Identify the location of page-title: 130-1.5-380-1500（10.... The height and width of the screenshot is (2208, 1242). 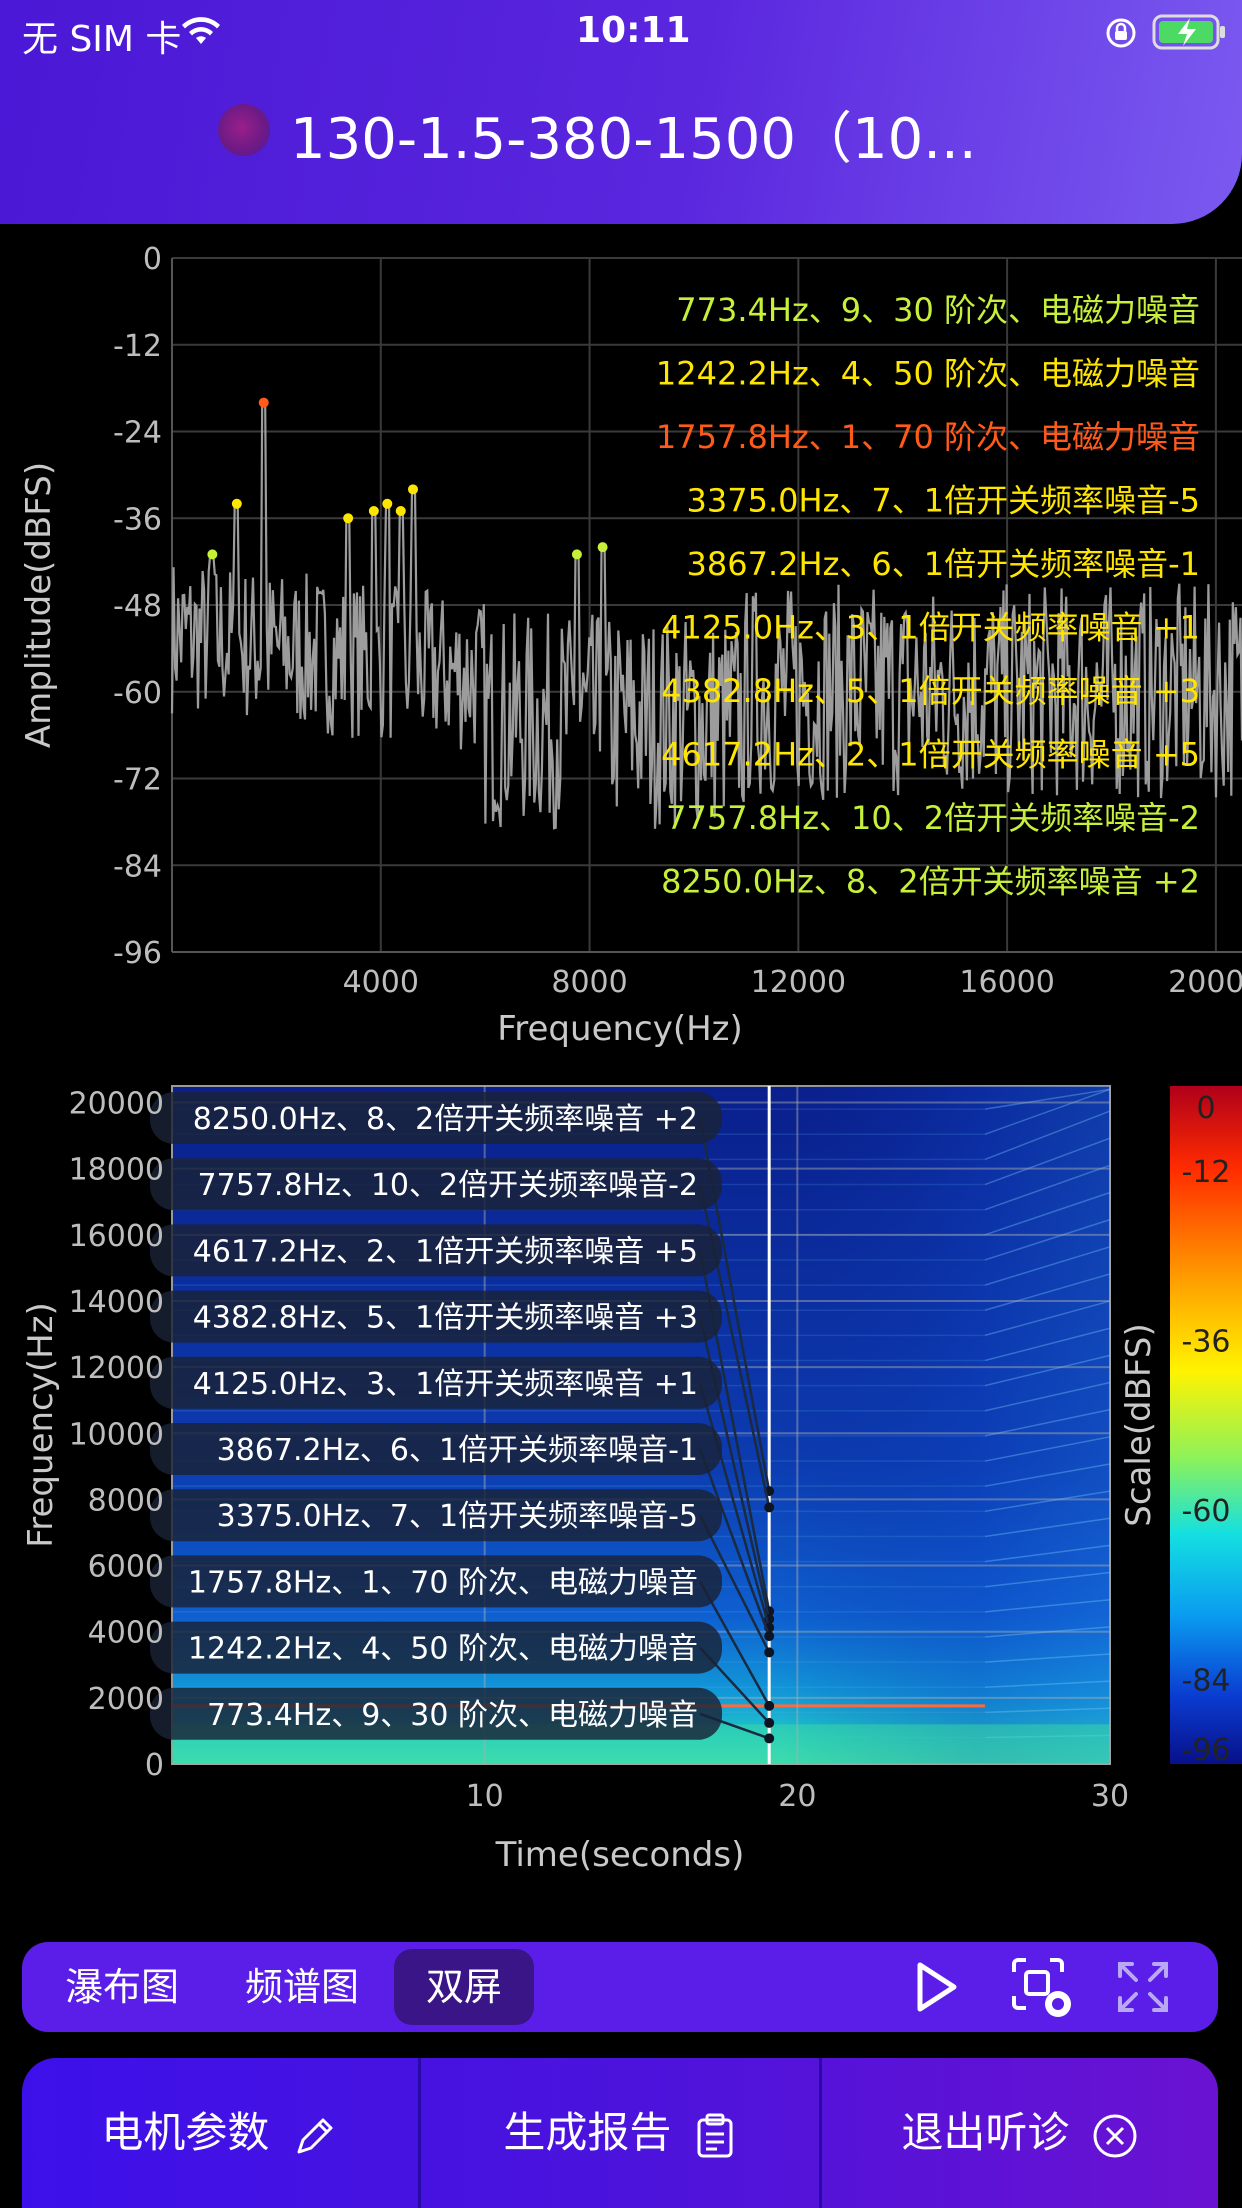
(633, 139).